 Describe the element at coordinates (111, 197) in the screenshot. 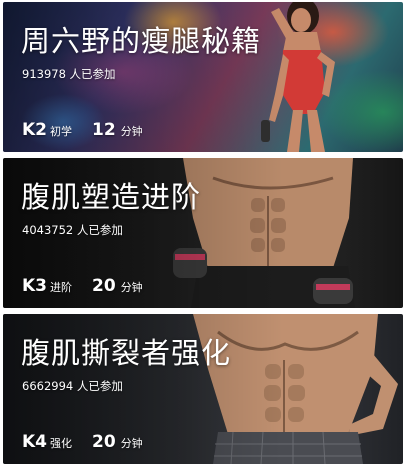

I see `course-title: 腹肌塑造进阶` at that location.